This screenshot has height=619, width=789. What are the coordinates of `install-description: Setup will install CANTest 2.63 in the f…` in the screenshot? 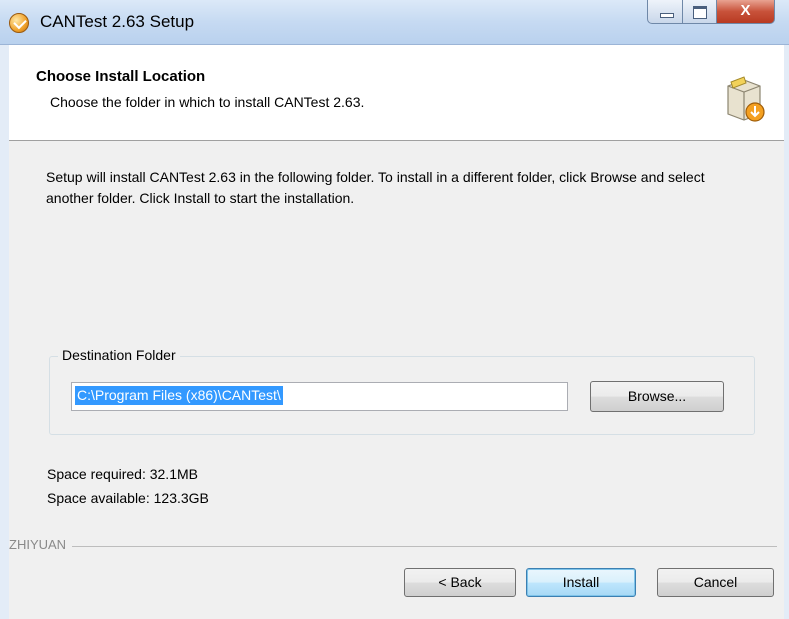 It's located at (375, 187).